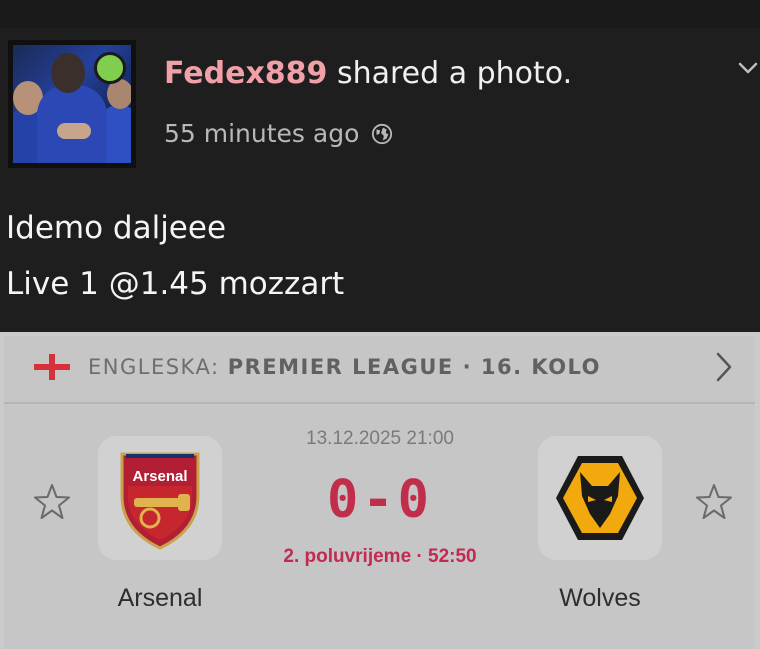 The image size is (760, 649). I want to click on post-meta: 55 minutes ago, so click(278, 134).